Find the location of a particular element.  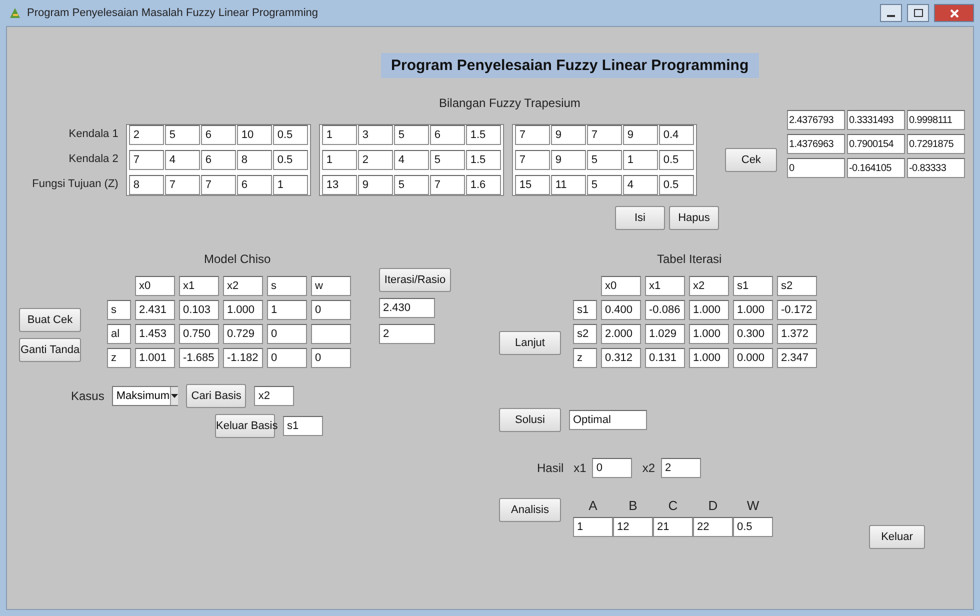

input-field: 0.300 is located at coordinates (753, 334).